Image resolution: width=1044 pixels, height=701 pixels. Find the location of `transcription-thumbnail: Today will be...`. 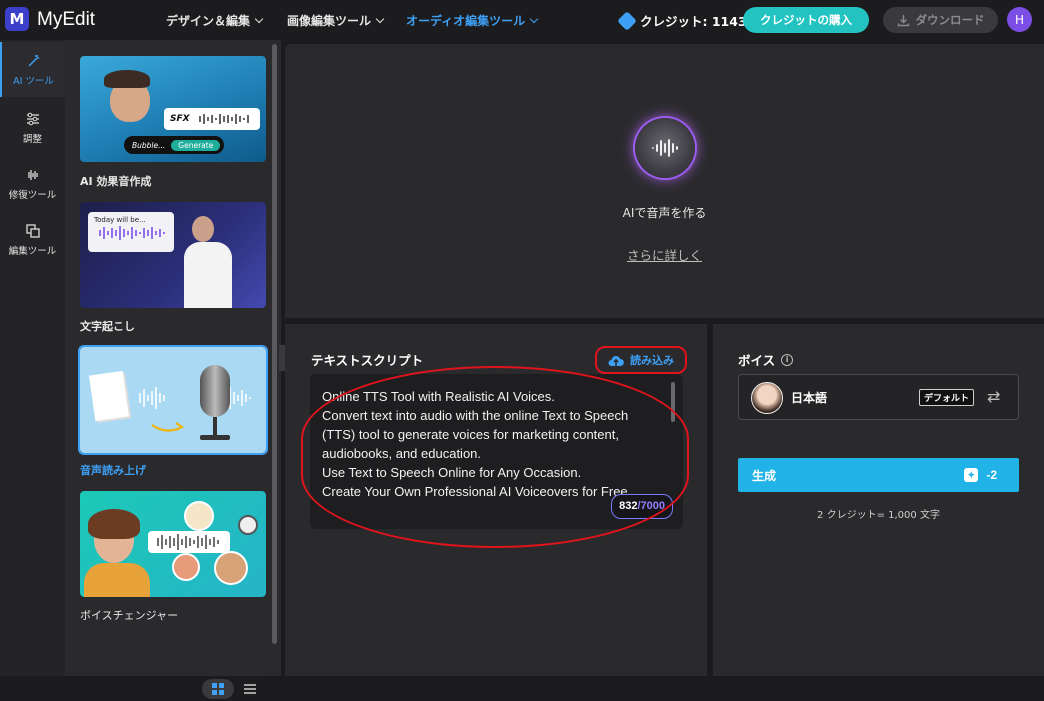

transcription-thumbnail: Today will be... is located at coordinates (173, 255).